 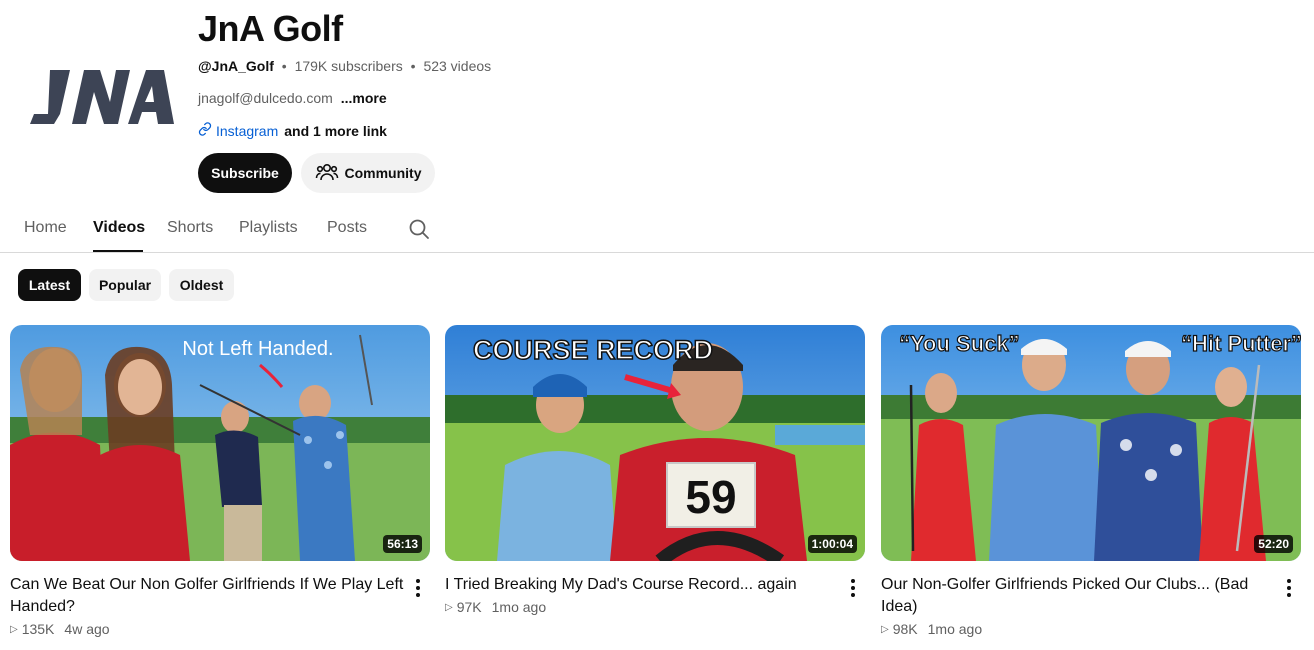 What do you see at coordinates (49, 285) in the screenshot?
I see `chip-latest: Latest` at bounding box center [49, 285].